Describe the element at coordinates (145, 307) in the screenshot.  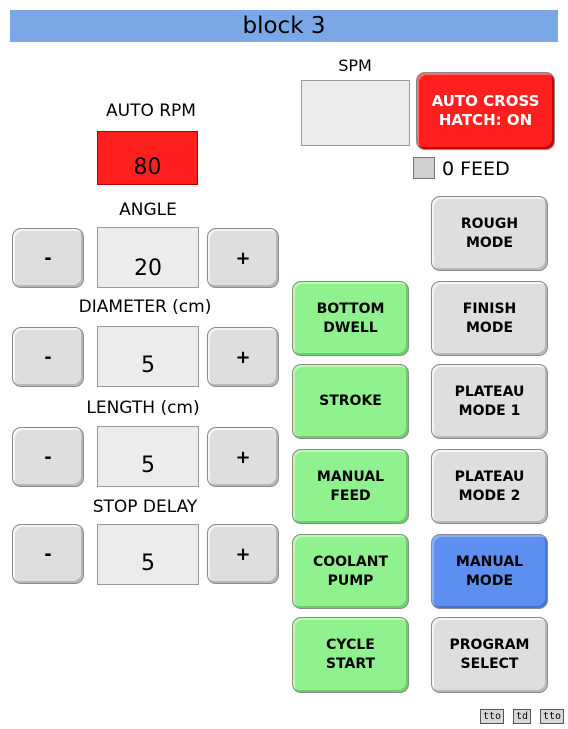
I see `diameter-label: DIAMETER (cm)` at that location.